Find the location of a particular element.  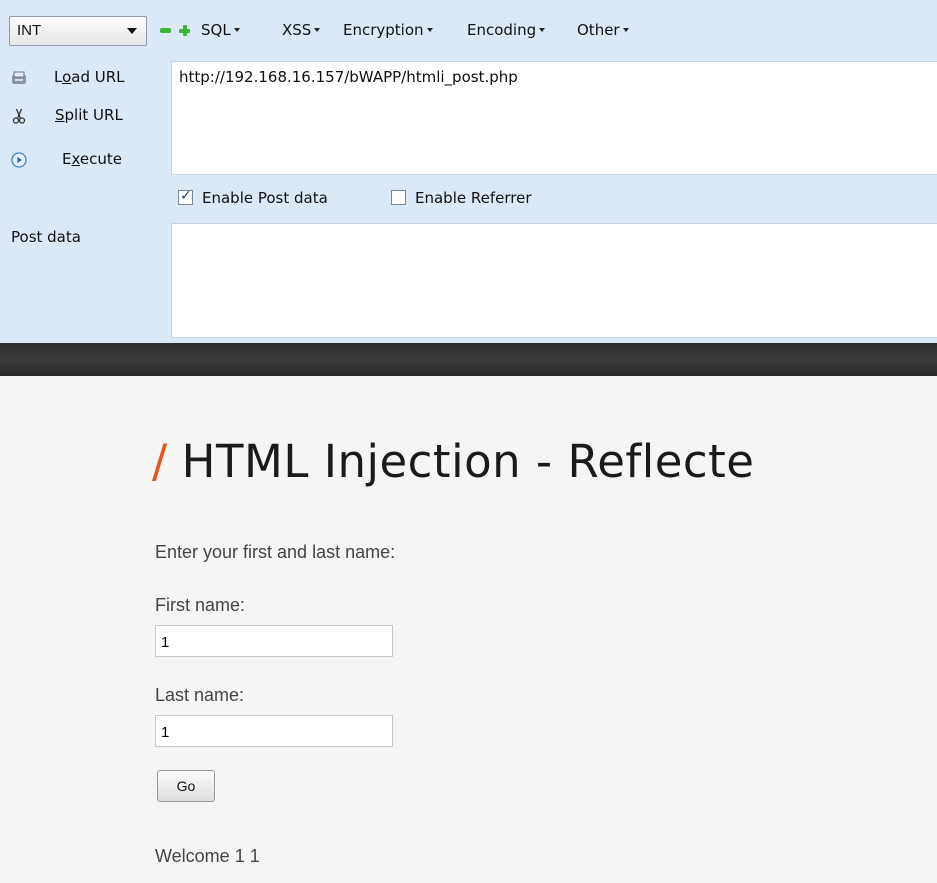

split-url-button: Split URL is located at coordinates (82, 117).